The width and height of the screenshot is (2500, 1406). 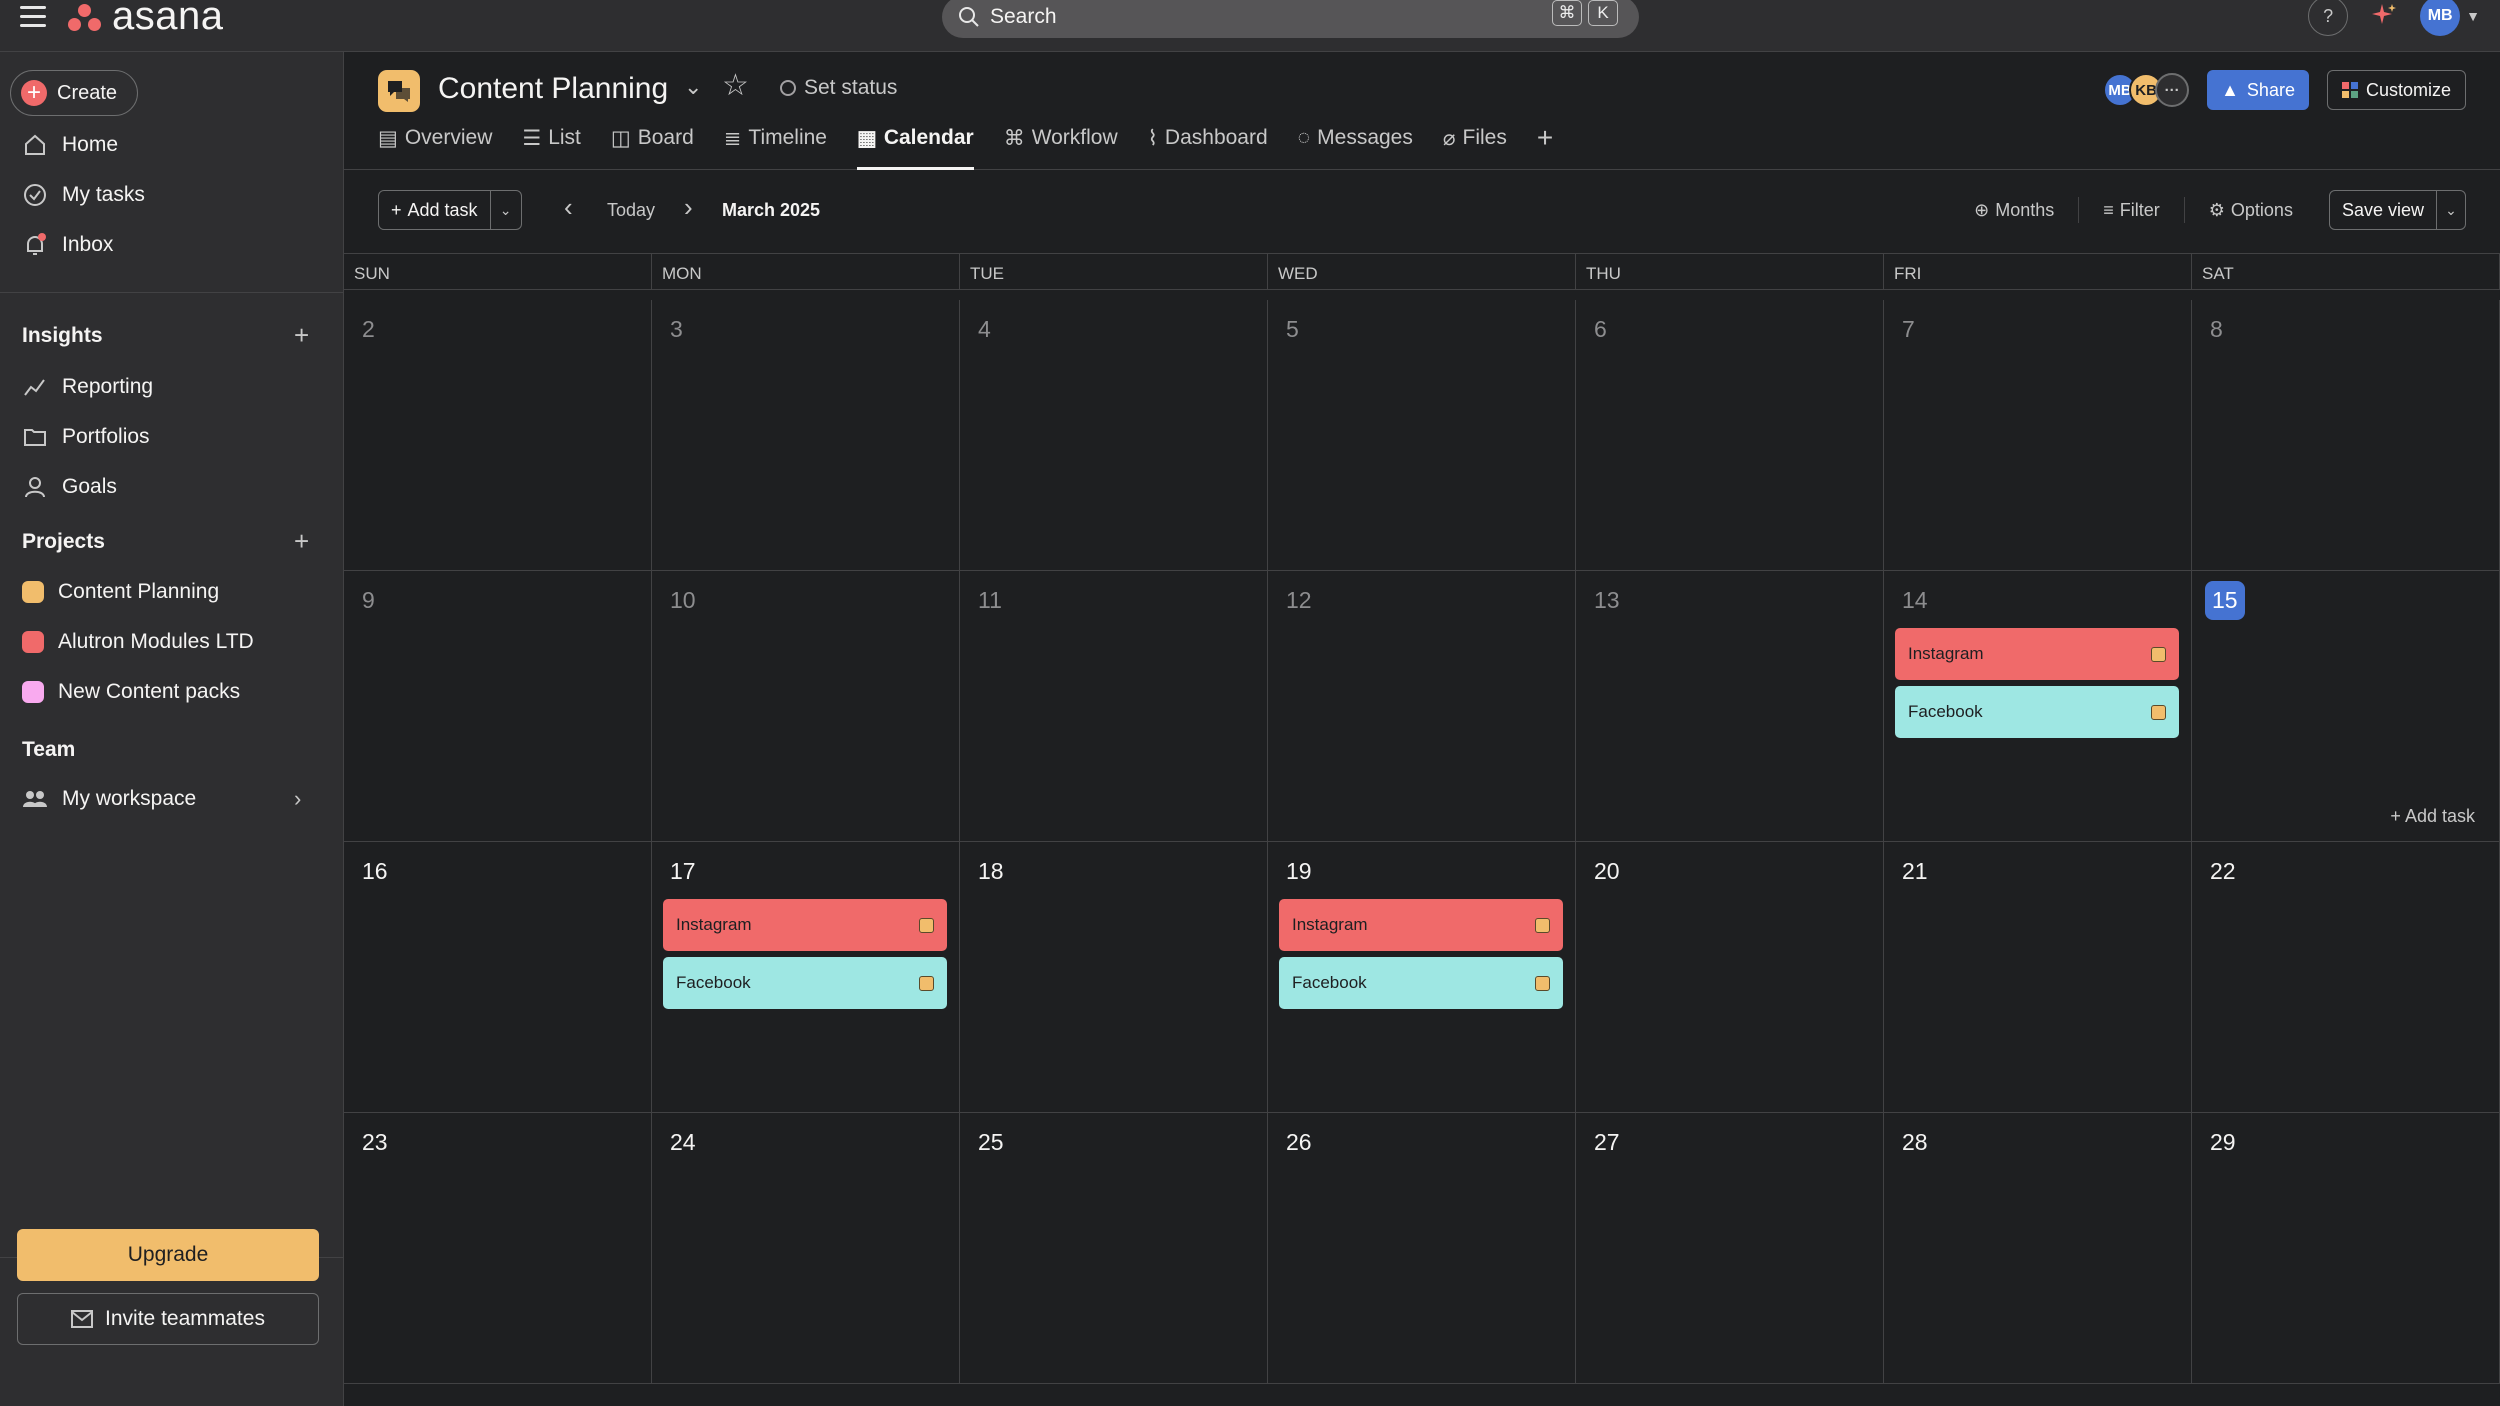 What do you see at coordinates (1290, 19) in the screenshot?
I see `search-bar: Search ⌘ K` at bounding box center [1290, 19].